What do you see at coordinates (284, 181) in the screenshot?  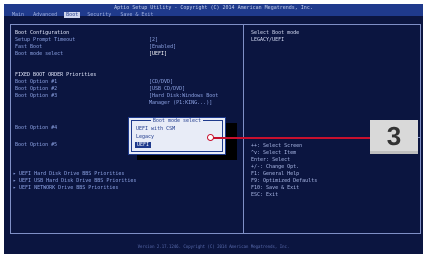 I see `key-optimized-defaults: F9: Optimized Defaults` at bounding box center [284, 181].